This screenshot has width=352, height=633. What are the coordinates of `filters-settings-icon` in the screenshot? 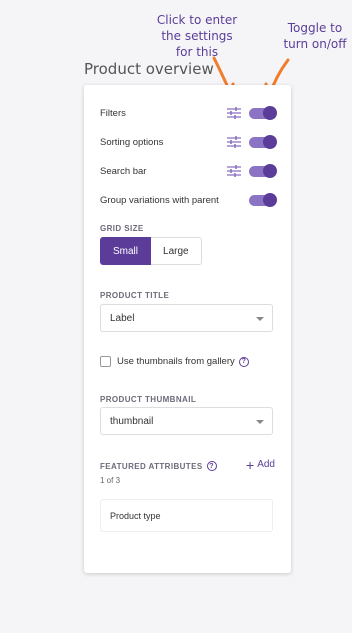 It's located at (234, 113).